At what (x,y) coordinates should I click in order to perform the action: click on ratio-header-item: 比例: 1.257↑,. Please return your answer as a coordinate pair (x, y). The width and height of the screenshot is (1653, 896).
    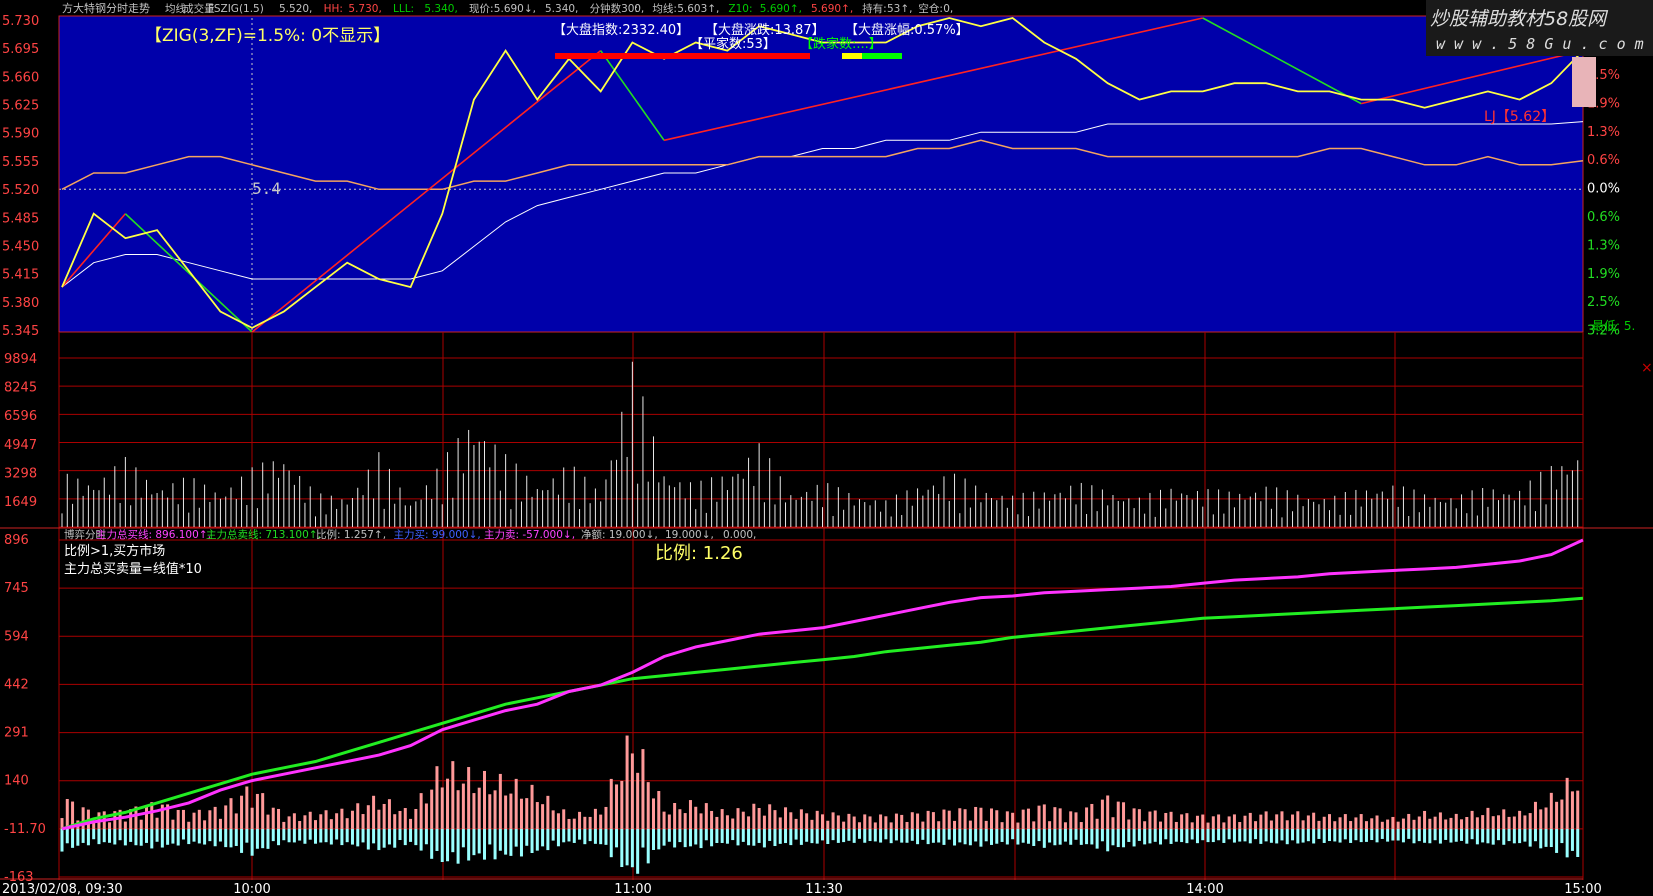
    Looking at the image, I should click on (351, 534).